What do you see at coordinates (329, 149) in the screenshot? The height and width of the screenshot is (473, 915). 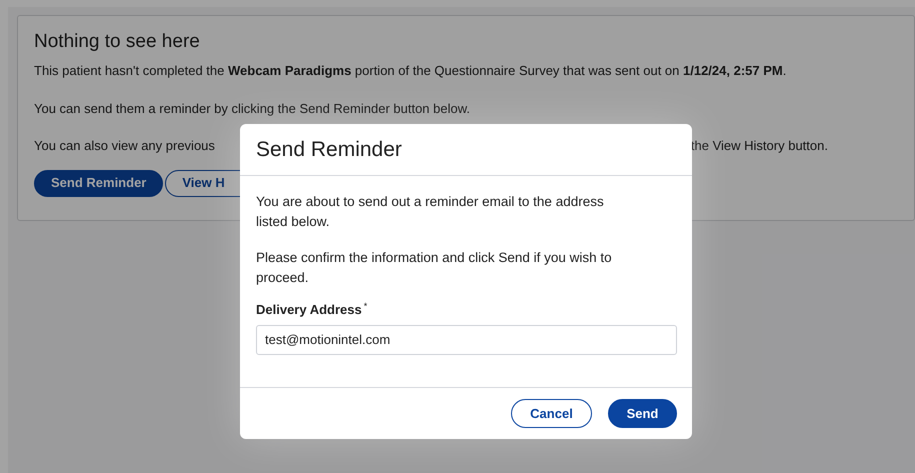 I see `dialog-title: Send Reminder` at bounding box center [329, 149].